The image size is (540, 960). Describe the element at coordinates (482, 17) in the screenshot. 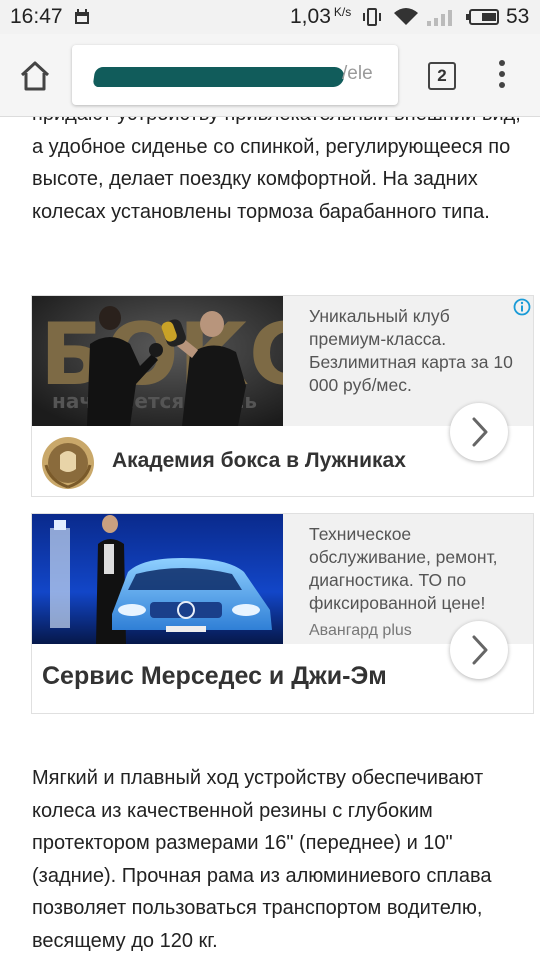

I see `battery-icon` at that location.